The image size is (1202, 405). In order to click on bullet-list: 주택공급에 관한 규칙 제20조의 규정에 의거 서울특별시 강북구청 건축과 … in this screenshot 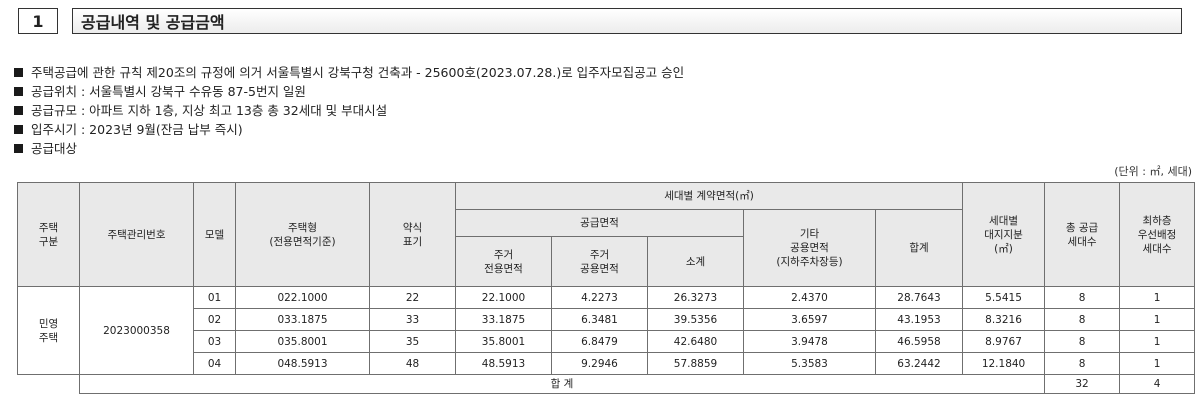, I will do `click(349, 110)`.